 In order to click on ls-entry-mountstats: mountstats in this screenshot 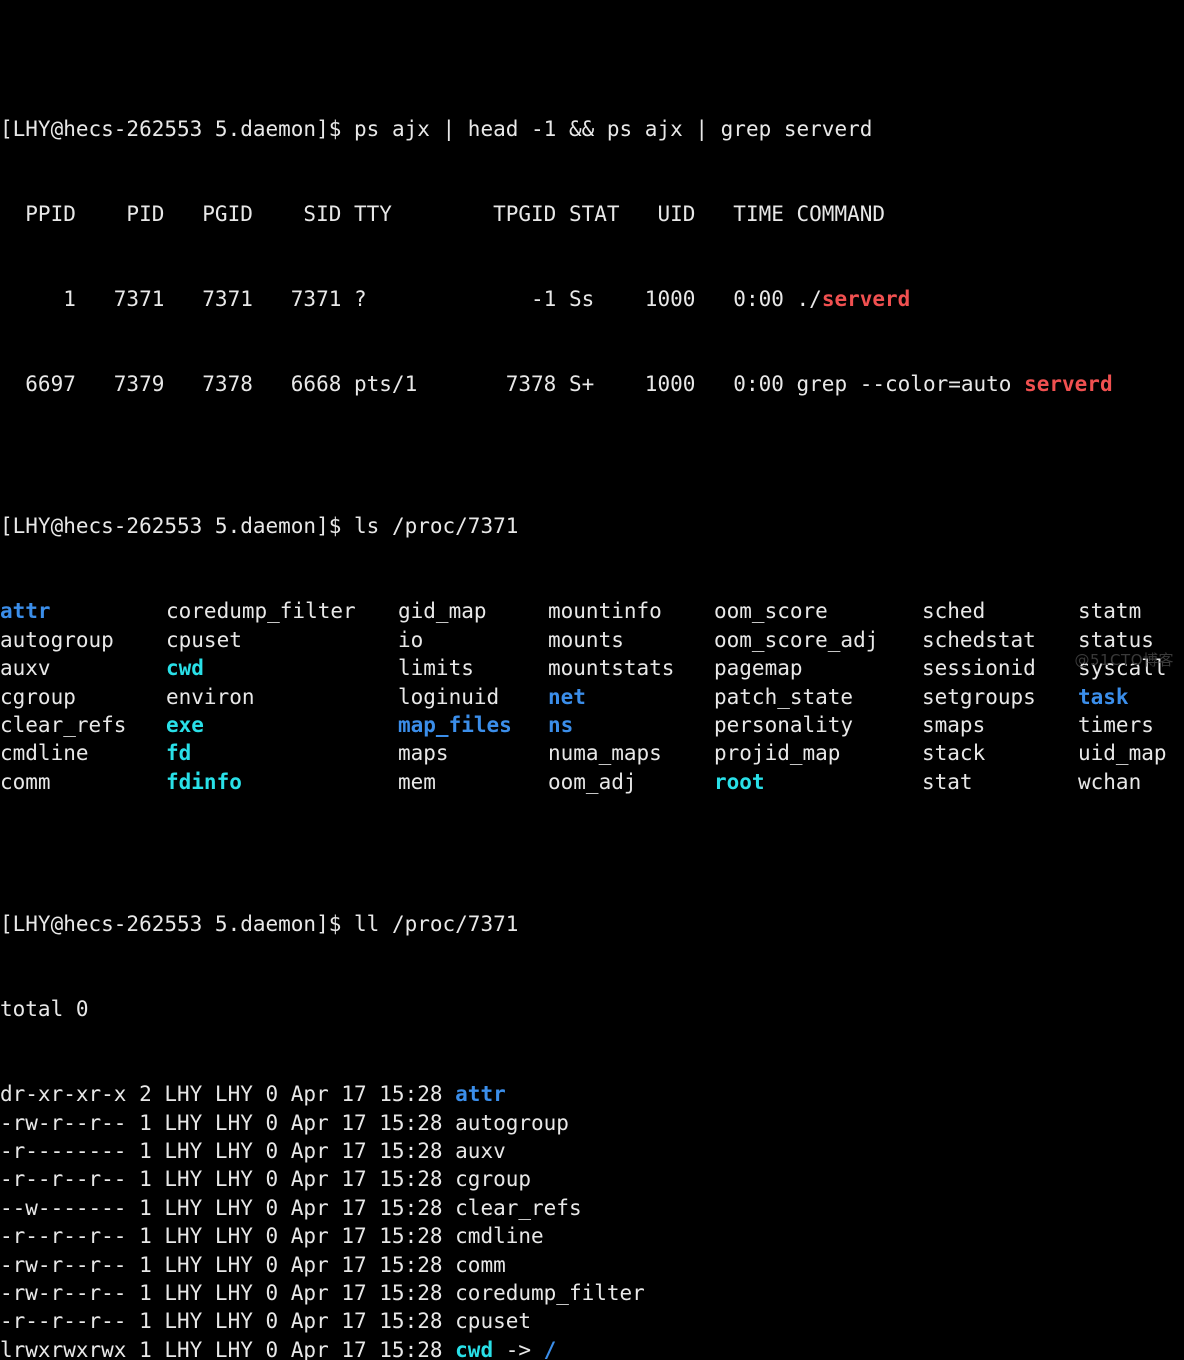, I will do `click(611, 668)`.